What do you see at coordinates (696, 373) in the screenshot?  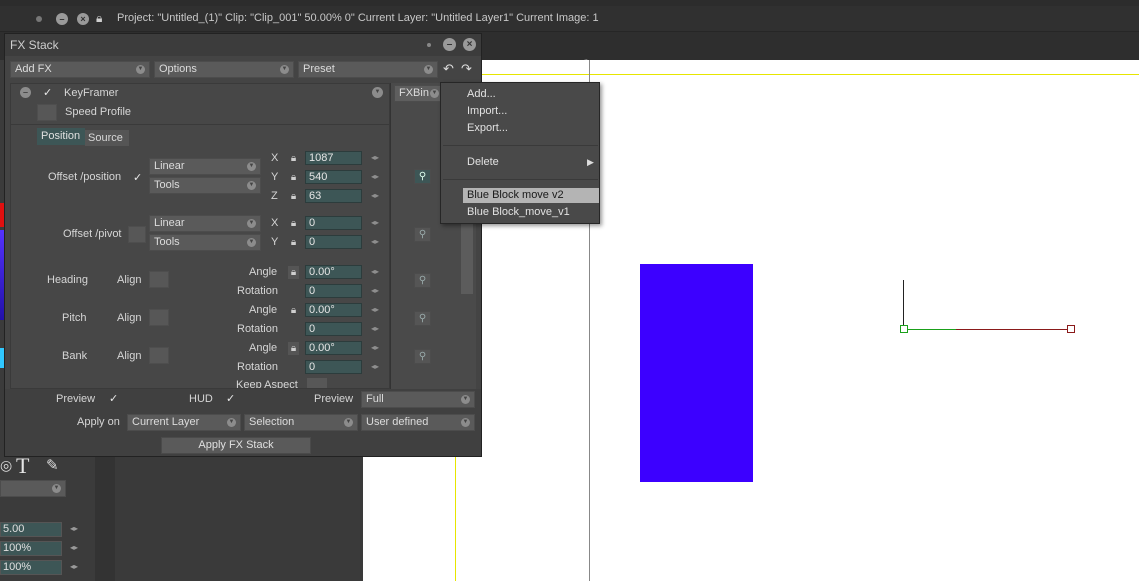 I see `blue-block` at bounding box center [696, 373].